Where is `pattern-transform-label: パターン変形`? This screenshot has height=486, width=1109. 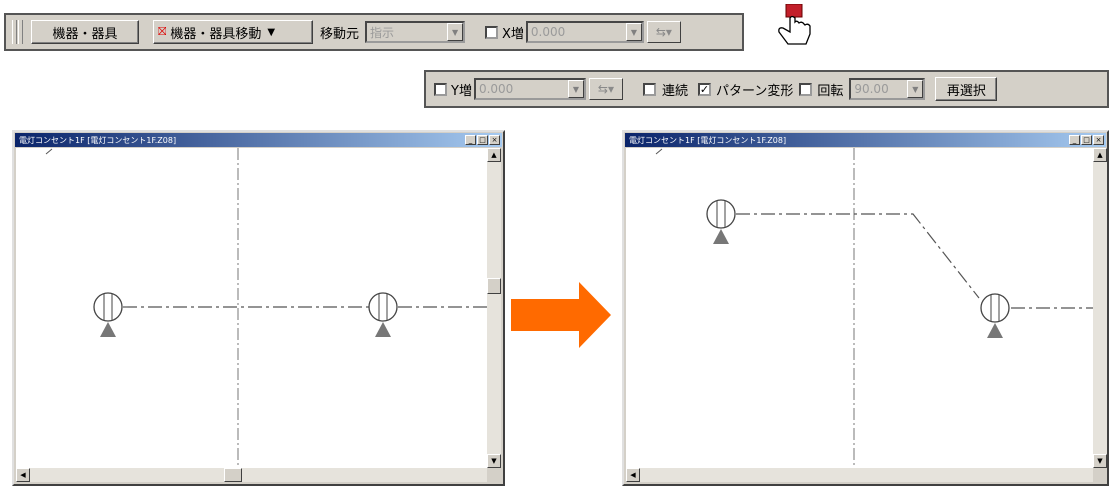
pattern-transform-label: パターン変形 is located at coordinates (754, 91).